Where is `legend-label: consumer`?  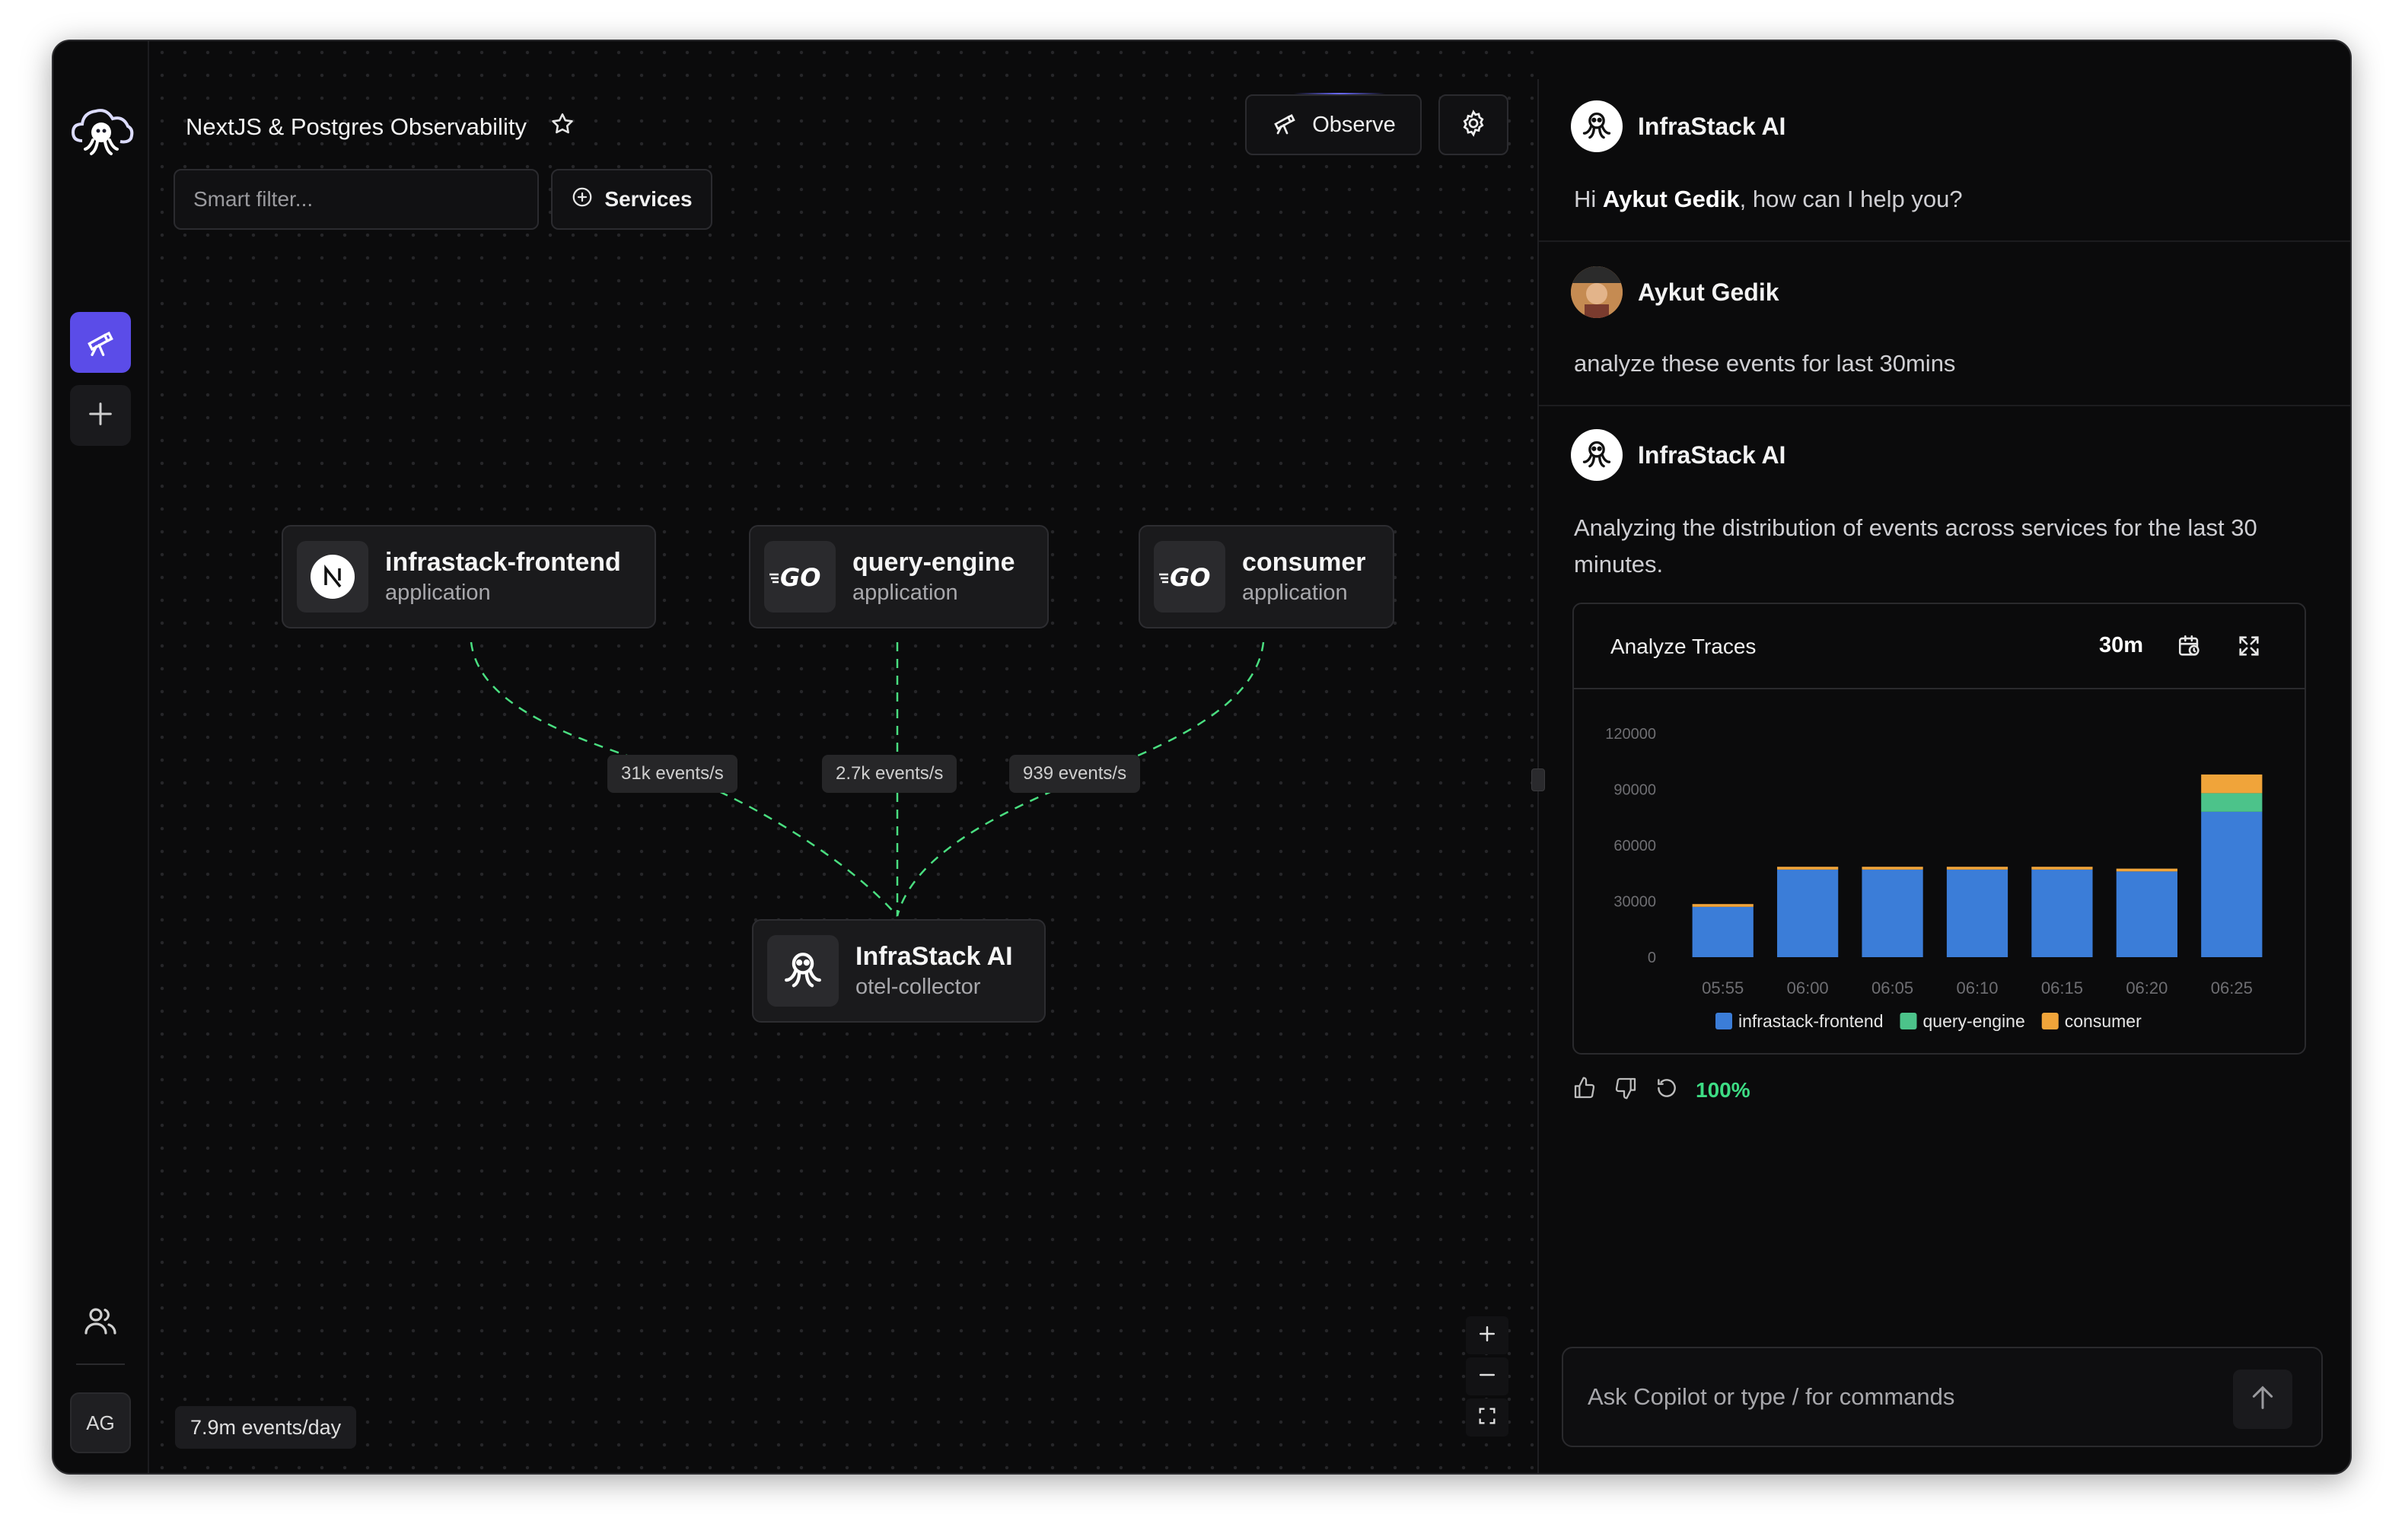
legend-label: consumer is located at coordinates (2103, 1021).